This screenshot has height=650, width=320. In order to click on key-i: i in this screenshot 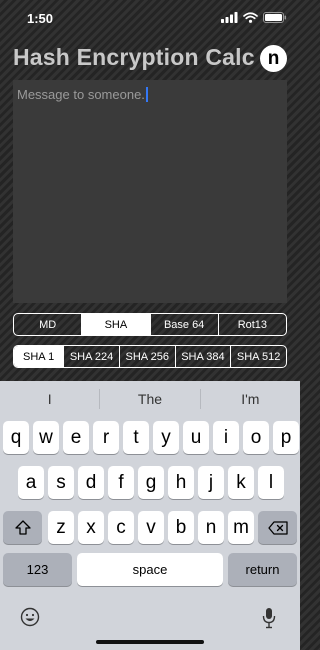, I will do `click(226, 437)`.